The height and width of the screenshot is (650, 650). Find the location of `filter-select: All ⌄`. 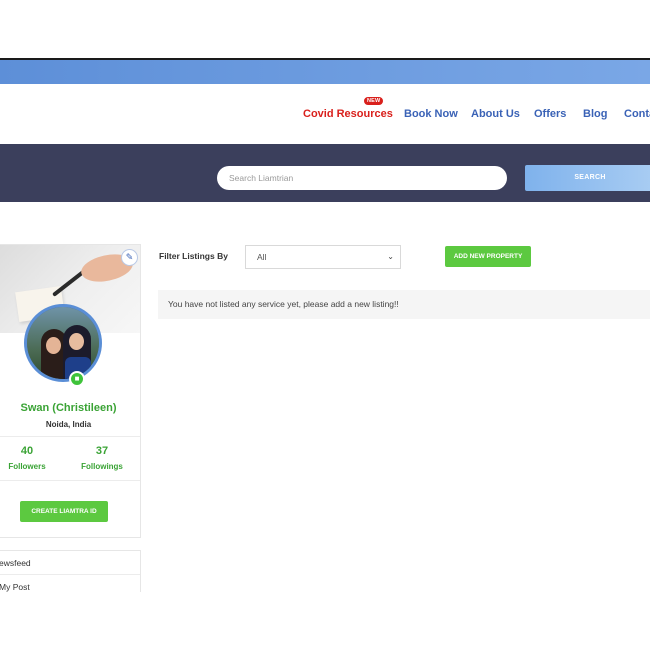

filter-select: All ⌄ is located at coordinates (323, 257).